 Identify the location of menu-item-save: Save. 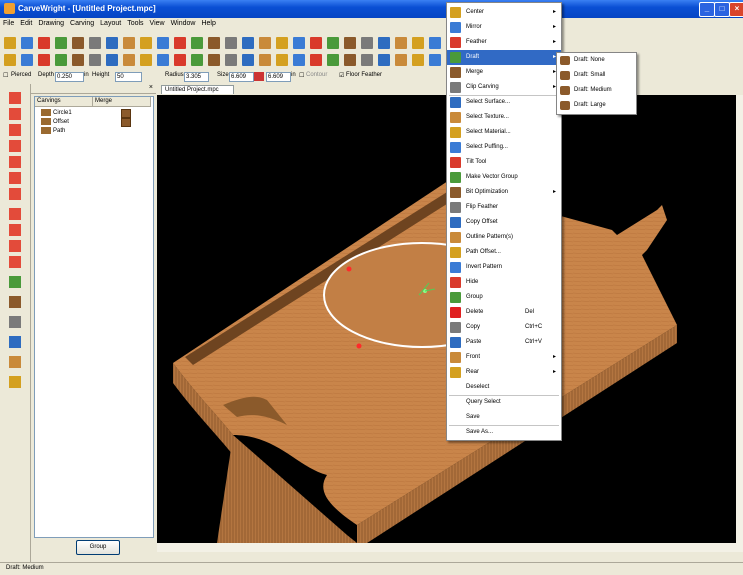
(504, 417).